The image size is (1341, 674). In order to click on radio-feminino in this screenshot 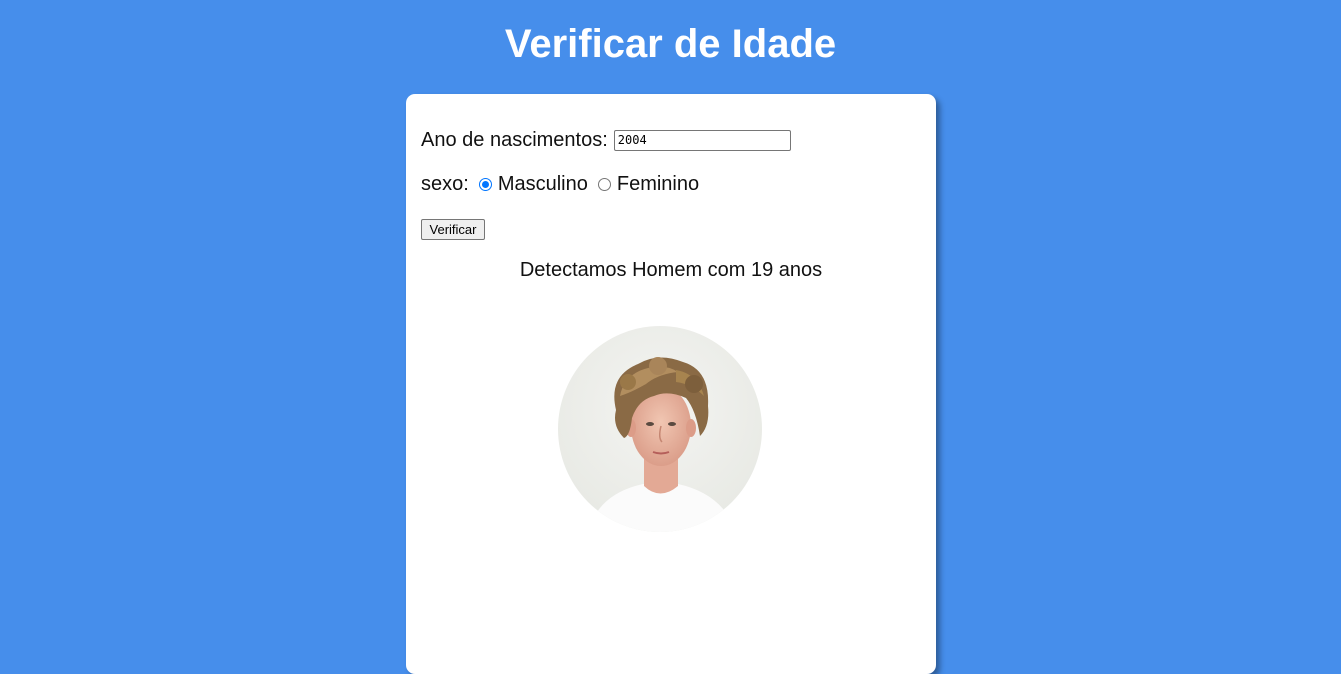, I will do `click(604, 184)`.